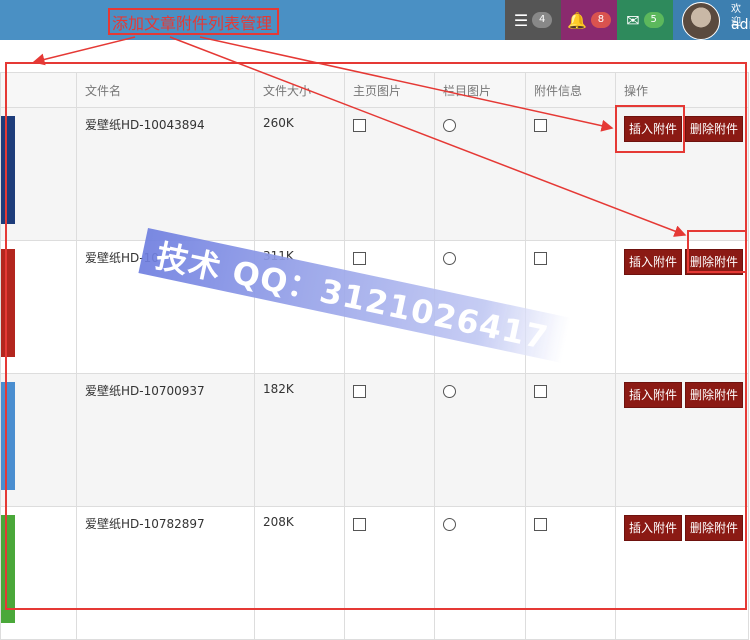 This screenshot has height=640, width=750. I want to click on arrow-to-table, so click(84, 51).